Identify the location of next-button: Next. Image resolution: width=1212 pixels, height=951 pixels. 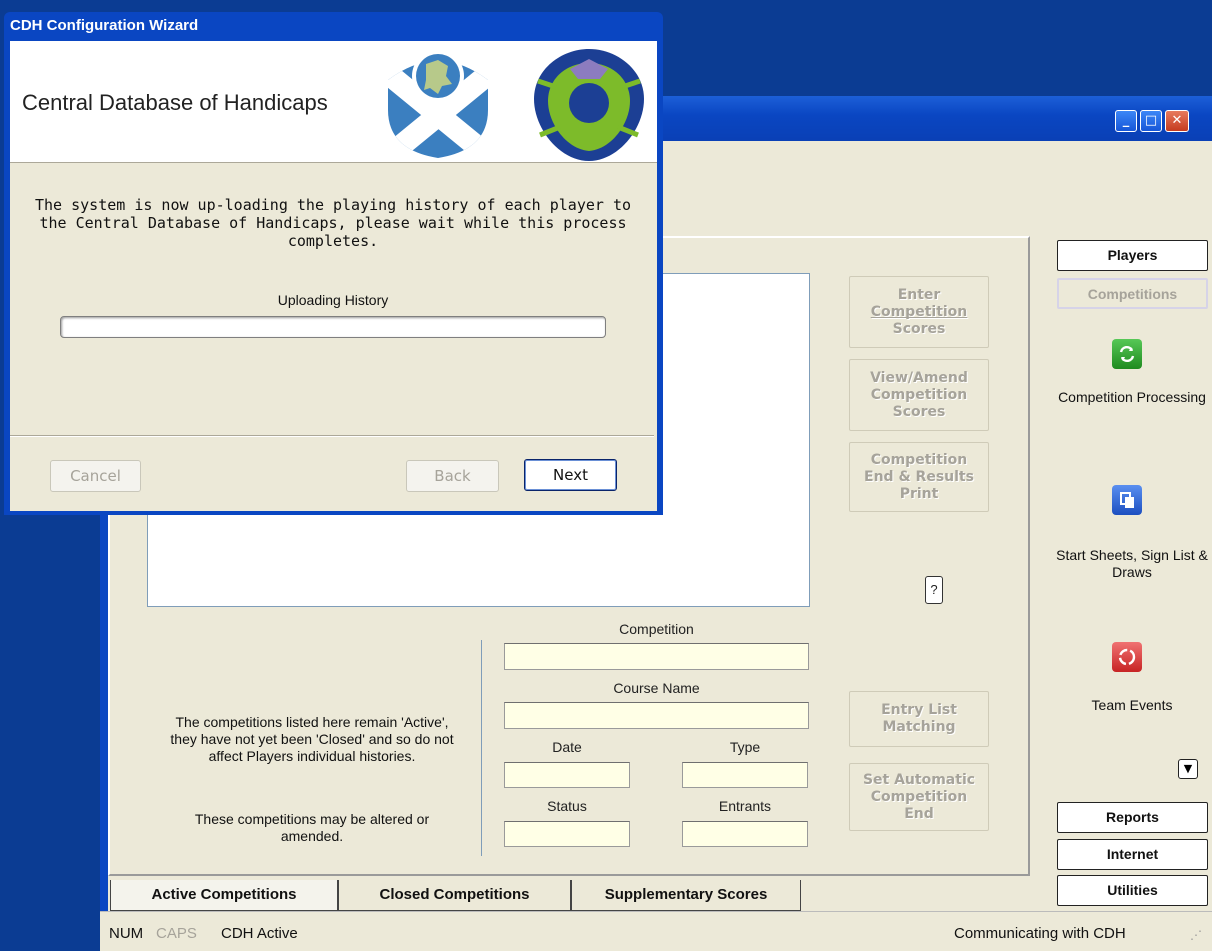
(570, 475).